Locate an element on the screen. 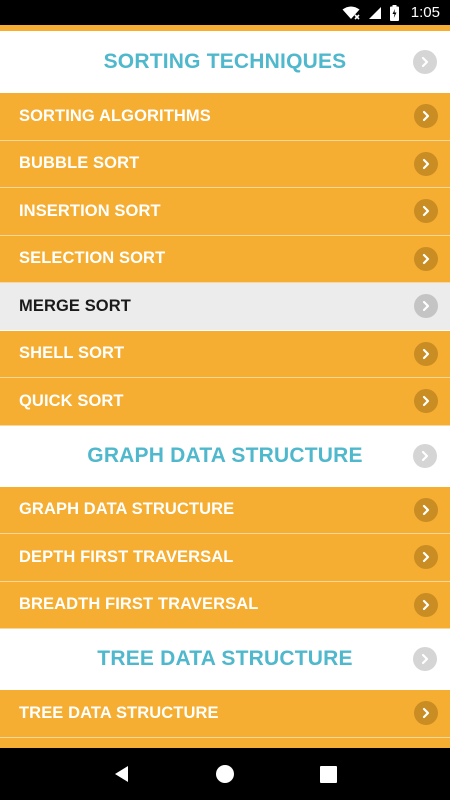 This screenshot has height=800, width=450. recents-icon is located at coordinates (328, 774).